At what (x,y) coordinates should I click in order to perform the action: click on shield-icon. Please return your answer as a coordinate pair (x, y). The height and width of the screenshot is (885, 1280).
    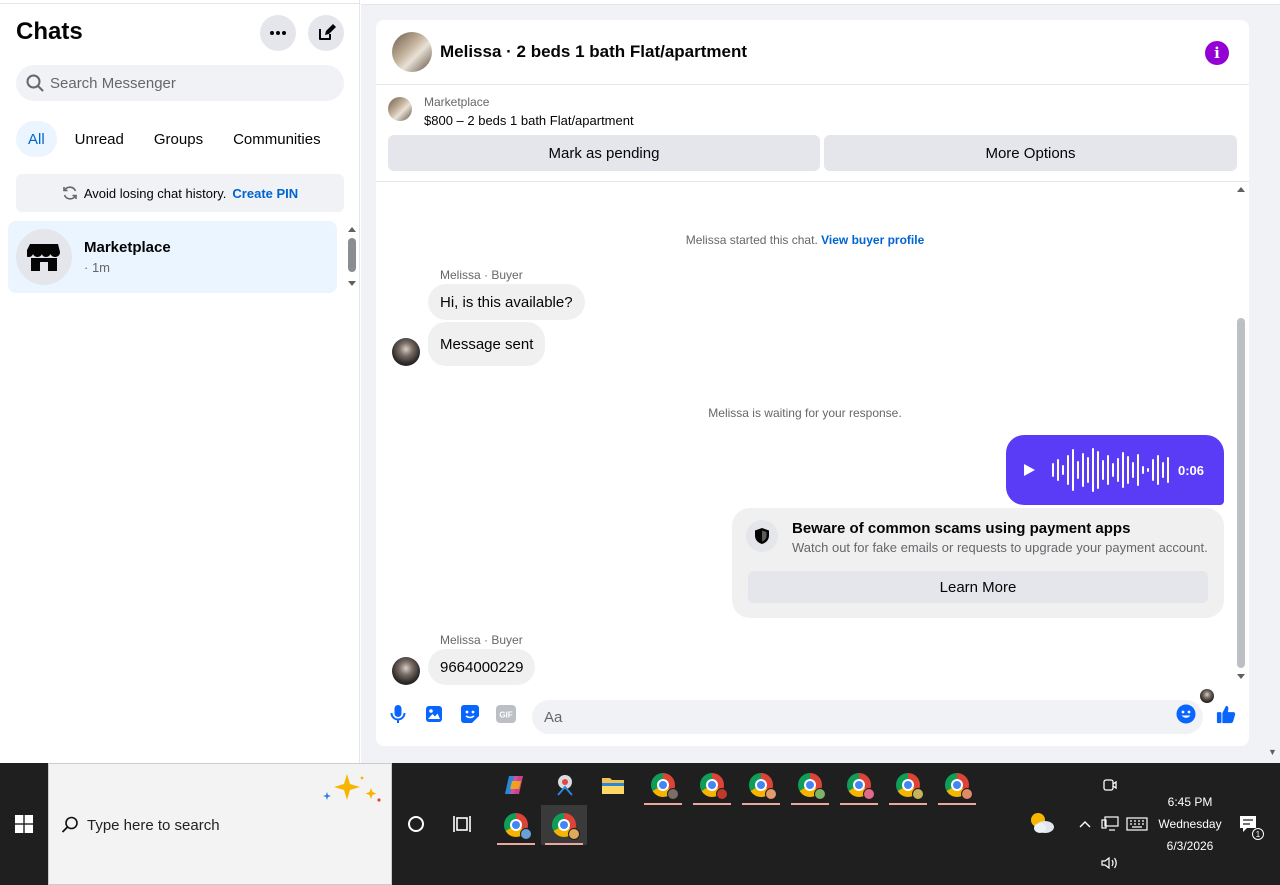
    Looking at the image, I should click on (762, 536).